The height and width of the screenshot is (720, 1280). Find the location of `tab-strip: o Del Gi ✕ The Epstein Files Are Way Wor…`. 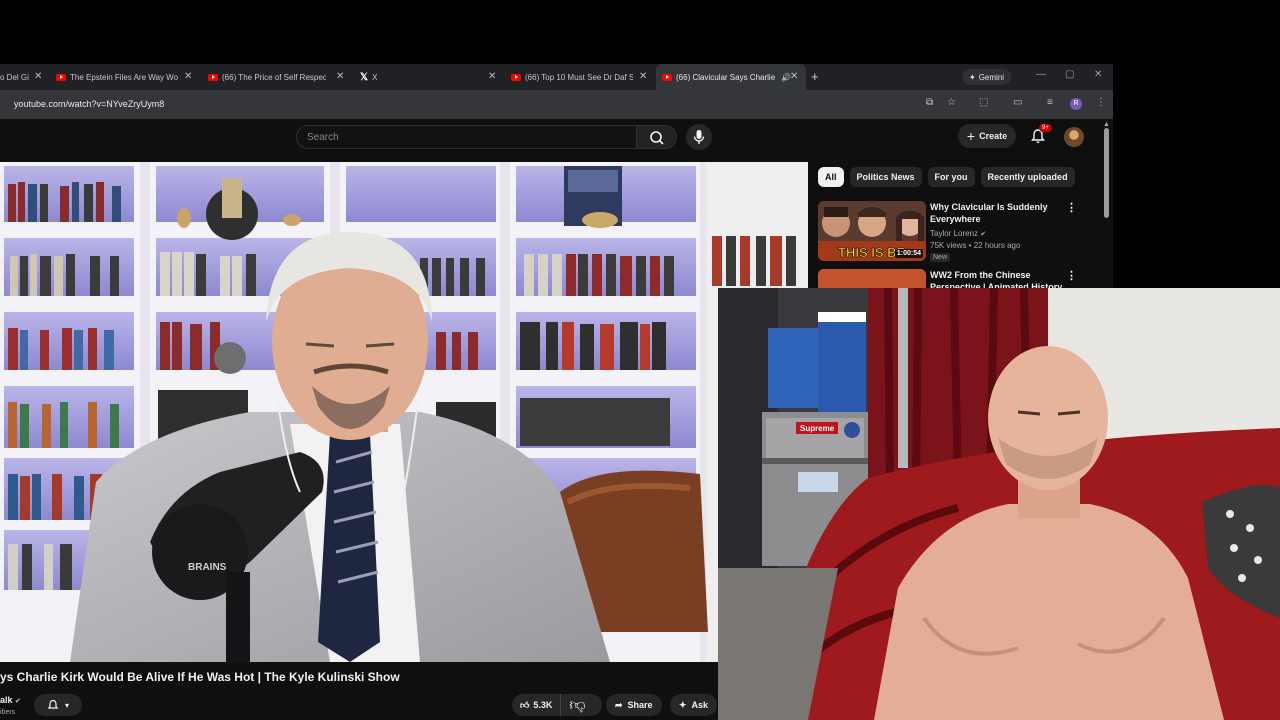

tab-strip: o Del Gi ✕ The Epstein Files Are Way Wor… is located at coordinates (556, 77).